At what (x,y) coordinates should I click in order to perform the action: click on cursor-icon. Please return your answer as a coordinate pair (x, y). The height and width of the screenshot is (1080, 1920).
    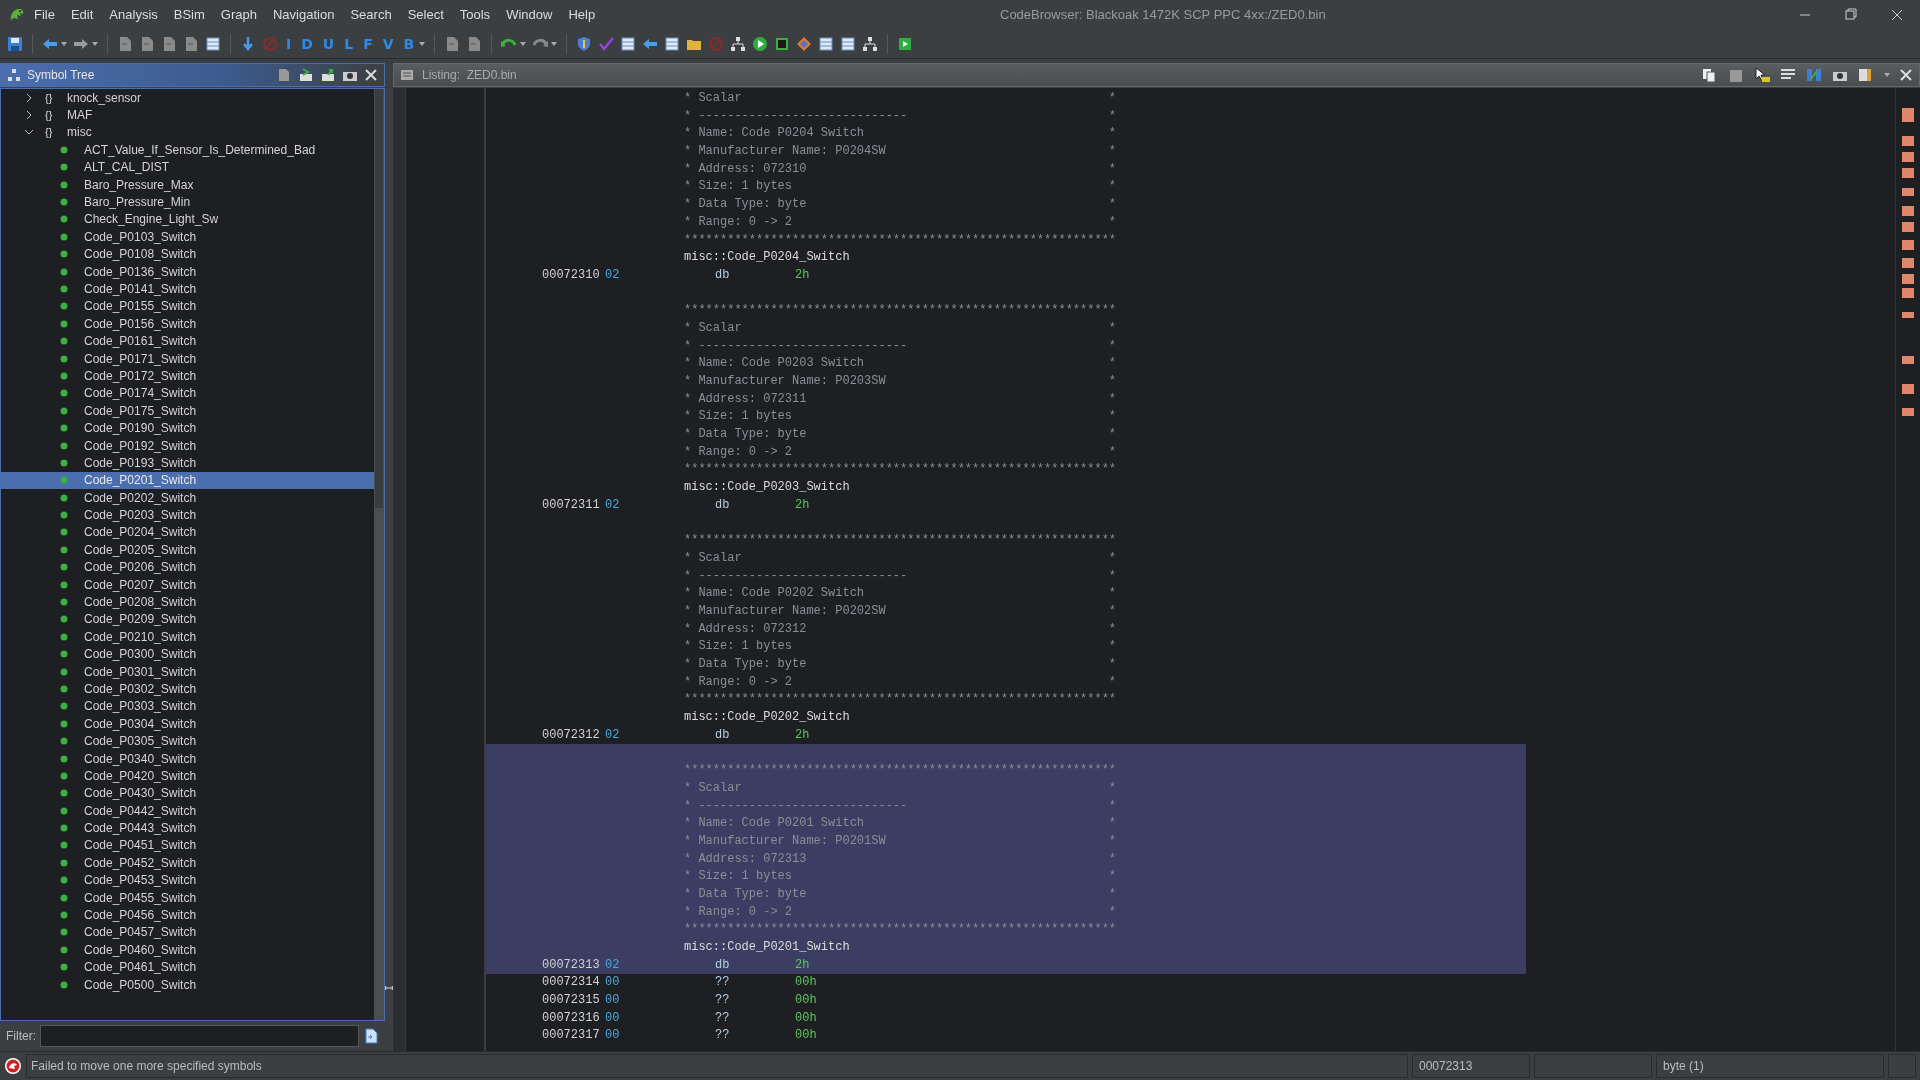
    Looking at the image, I should click on (1762, 75).